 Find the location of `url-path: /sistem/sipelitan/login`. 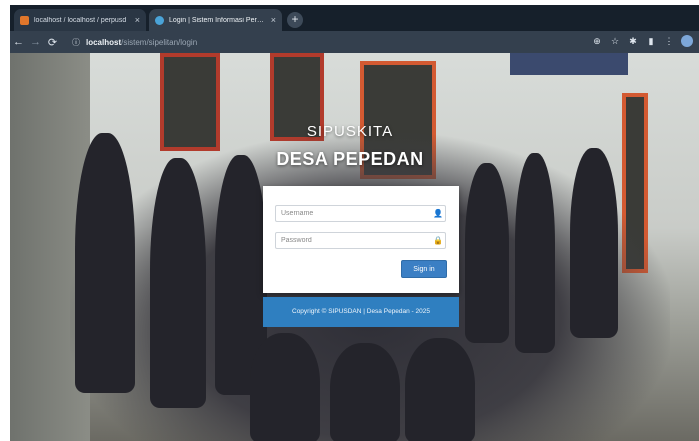

url-path: /sistem/sipelitan/login is located at coordinates (159, 42).